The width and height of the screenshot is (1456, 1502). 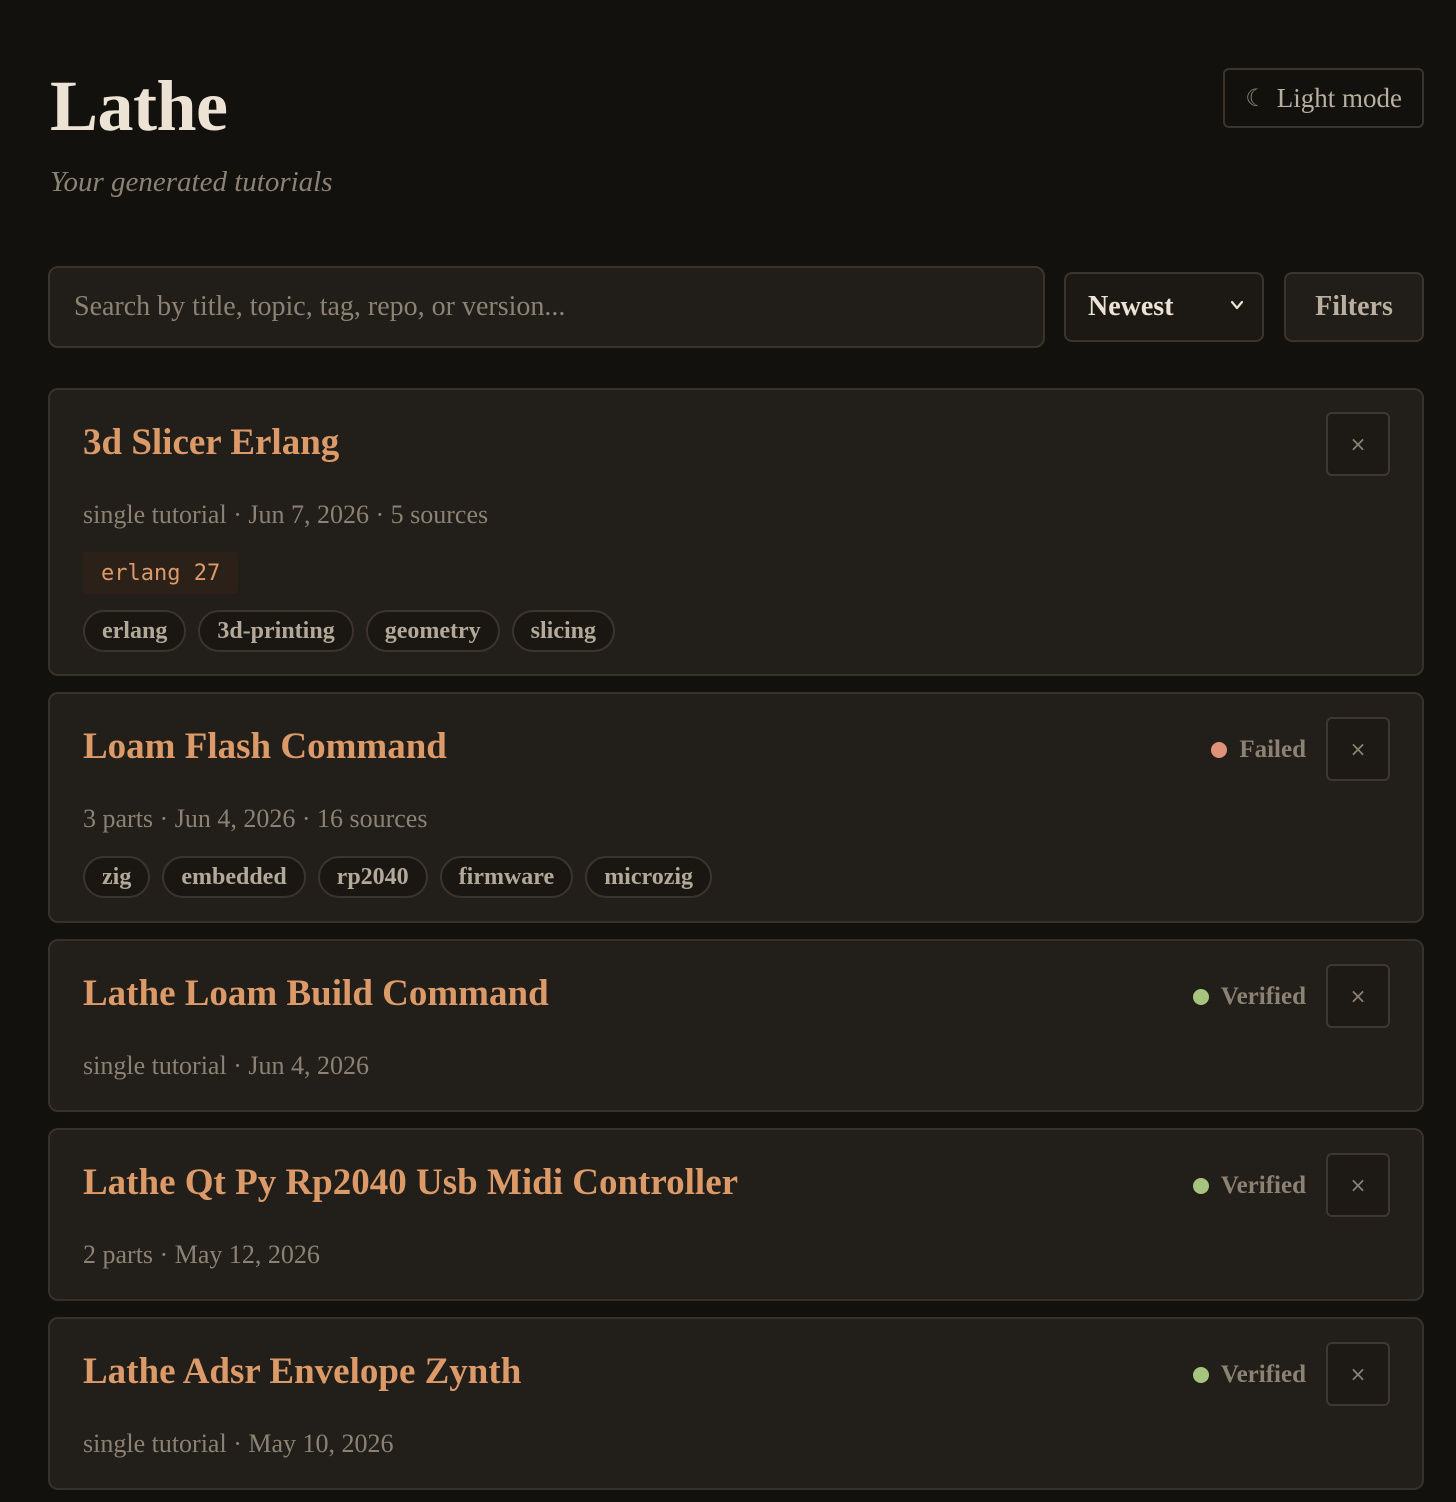 I want to click on tag-chip: embedded, so click(x=234, y=877).